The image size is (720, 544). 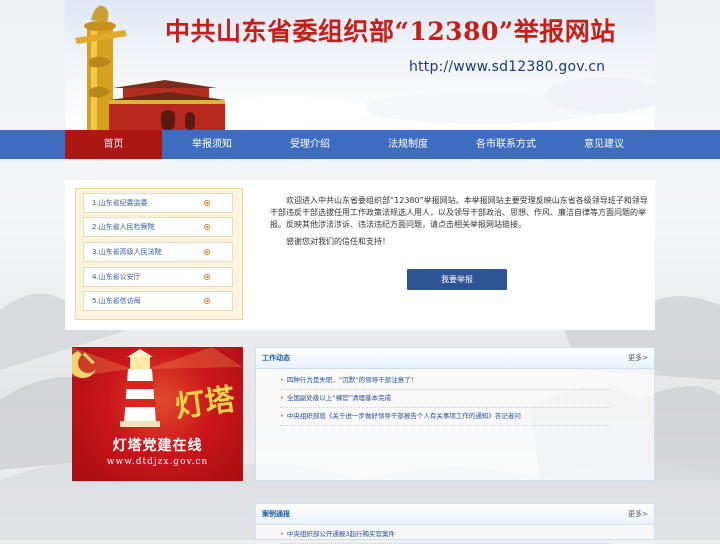 I want to click on main-nav: 首页 举报须知 受理介绍 法规制度 各市联系方式 意见建议, so click(x=360, y=144).